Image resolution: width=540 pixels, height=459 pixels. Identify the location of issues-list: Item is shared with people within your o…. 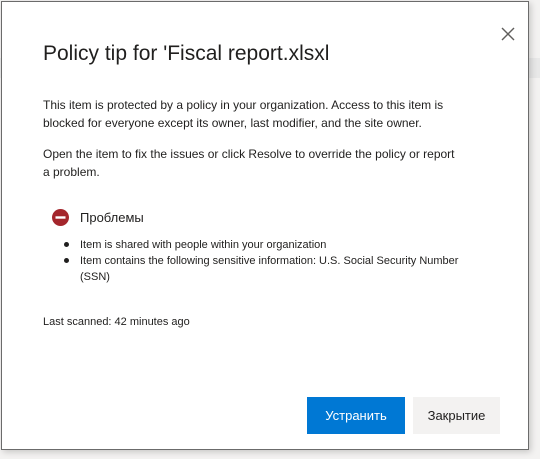
(262, 261).